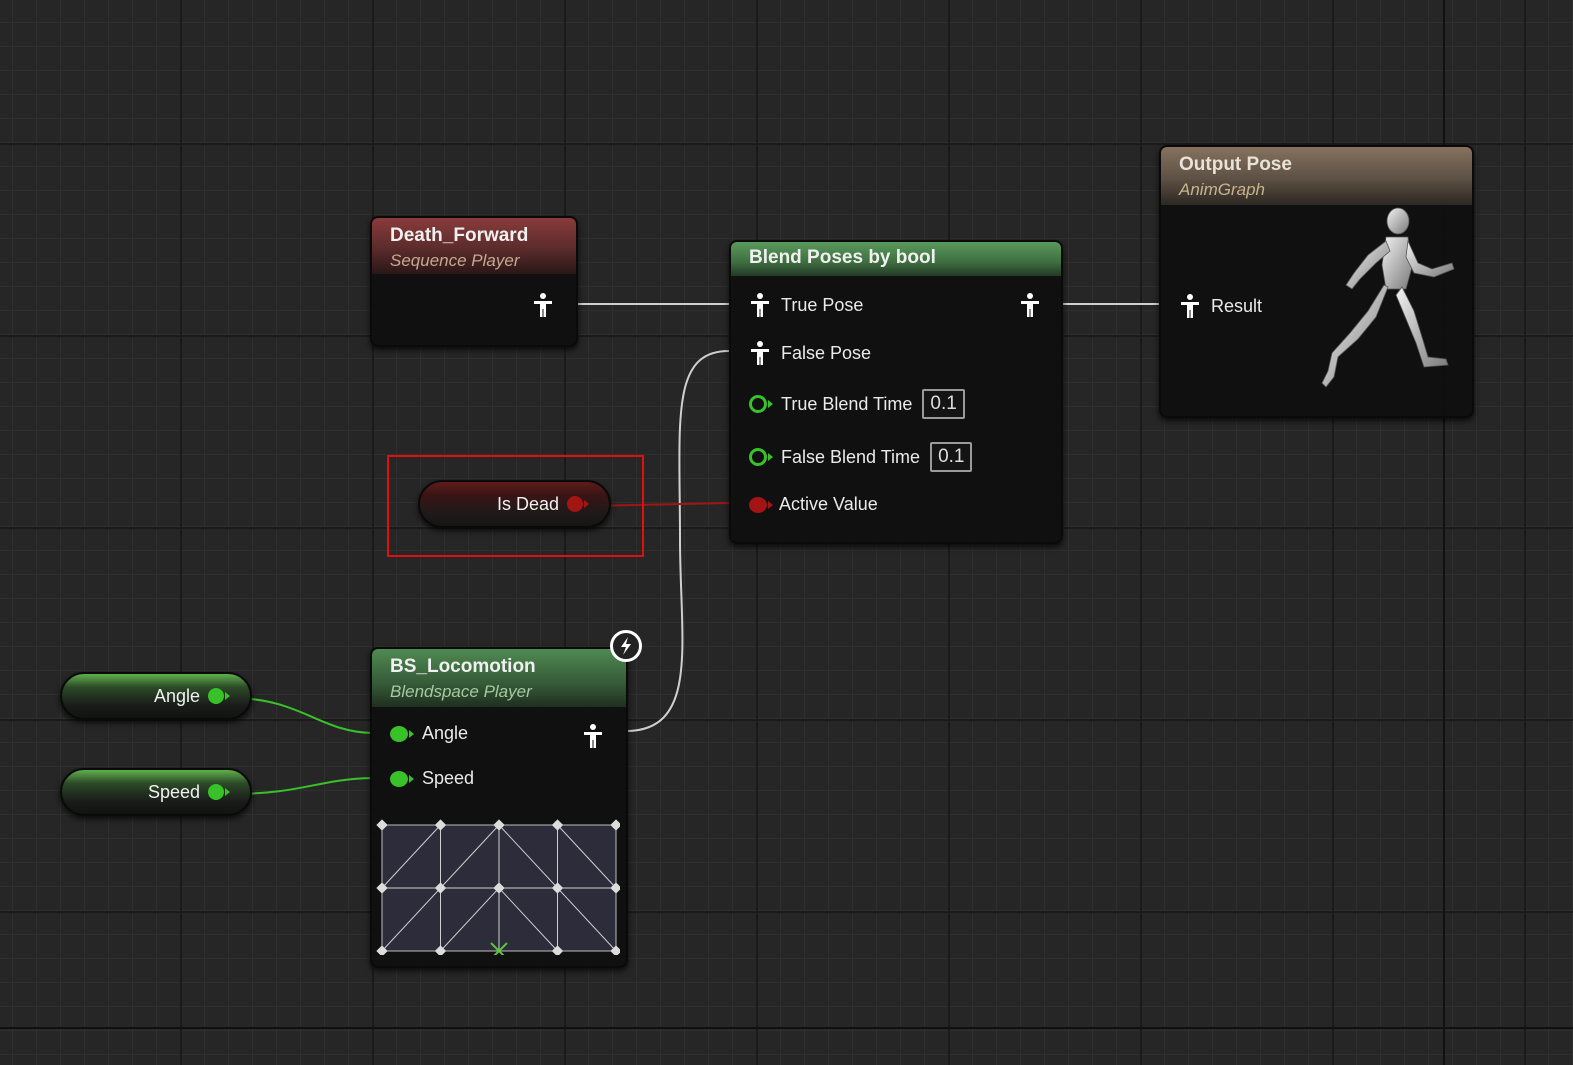  I want to click on true-pose-label: True Pose, so click(822, 304).